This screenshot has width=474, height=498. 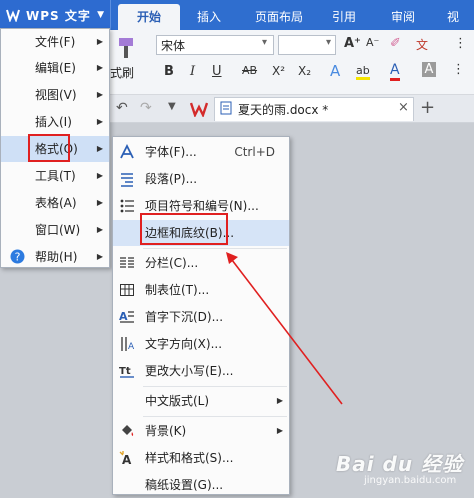 I want to click on drop-cap-icon: A, so click(x=126, y=316).